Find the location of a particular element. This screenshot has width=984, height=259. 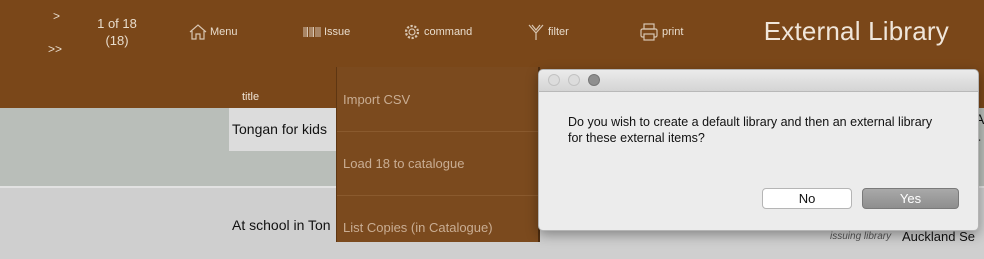

record-position: 1 of 18 is located at coordinates (117, 23).